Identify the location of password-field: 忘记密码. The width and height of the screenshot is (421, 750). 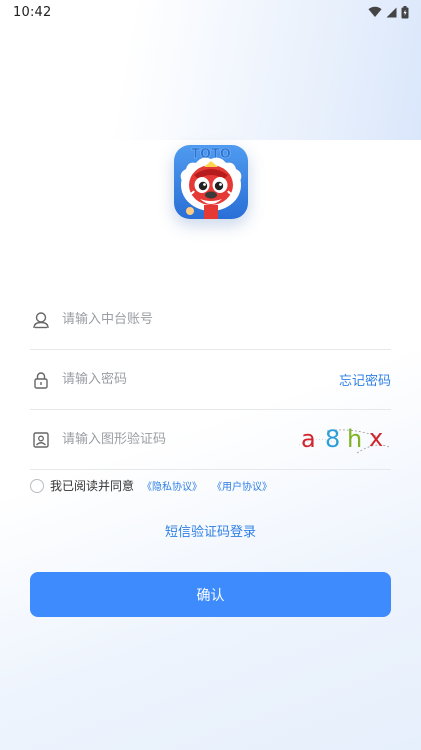
(210, 380).